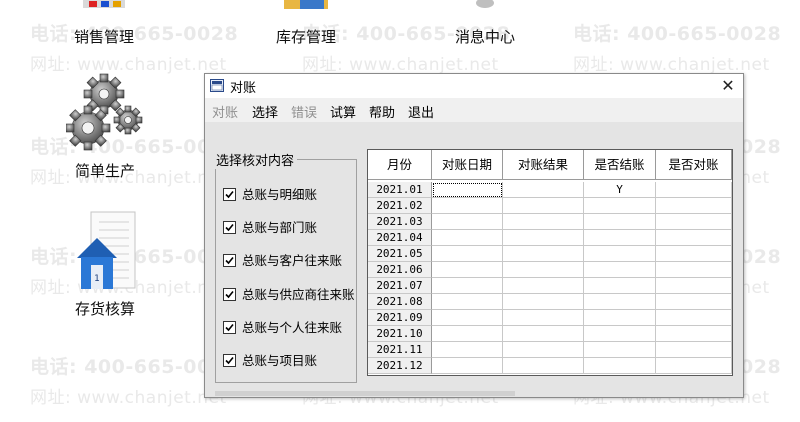 The image size is (800, 422). Describe the element at coordinates (103, 37) in the screenshot. I see `desktop-icon-label: 销售管理` at that location.